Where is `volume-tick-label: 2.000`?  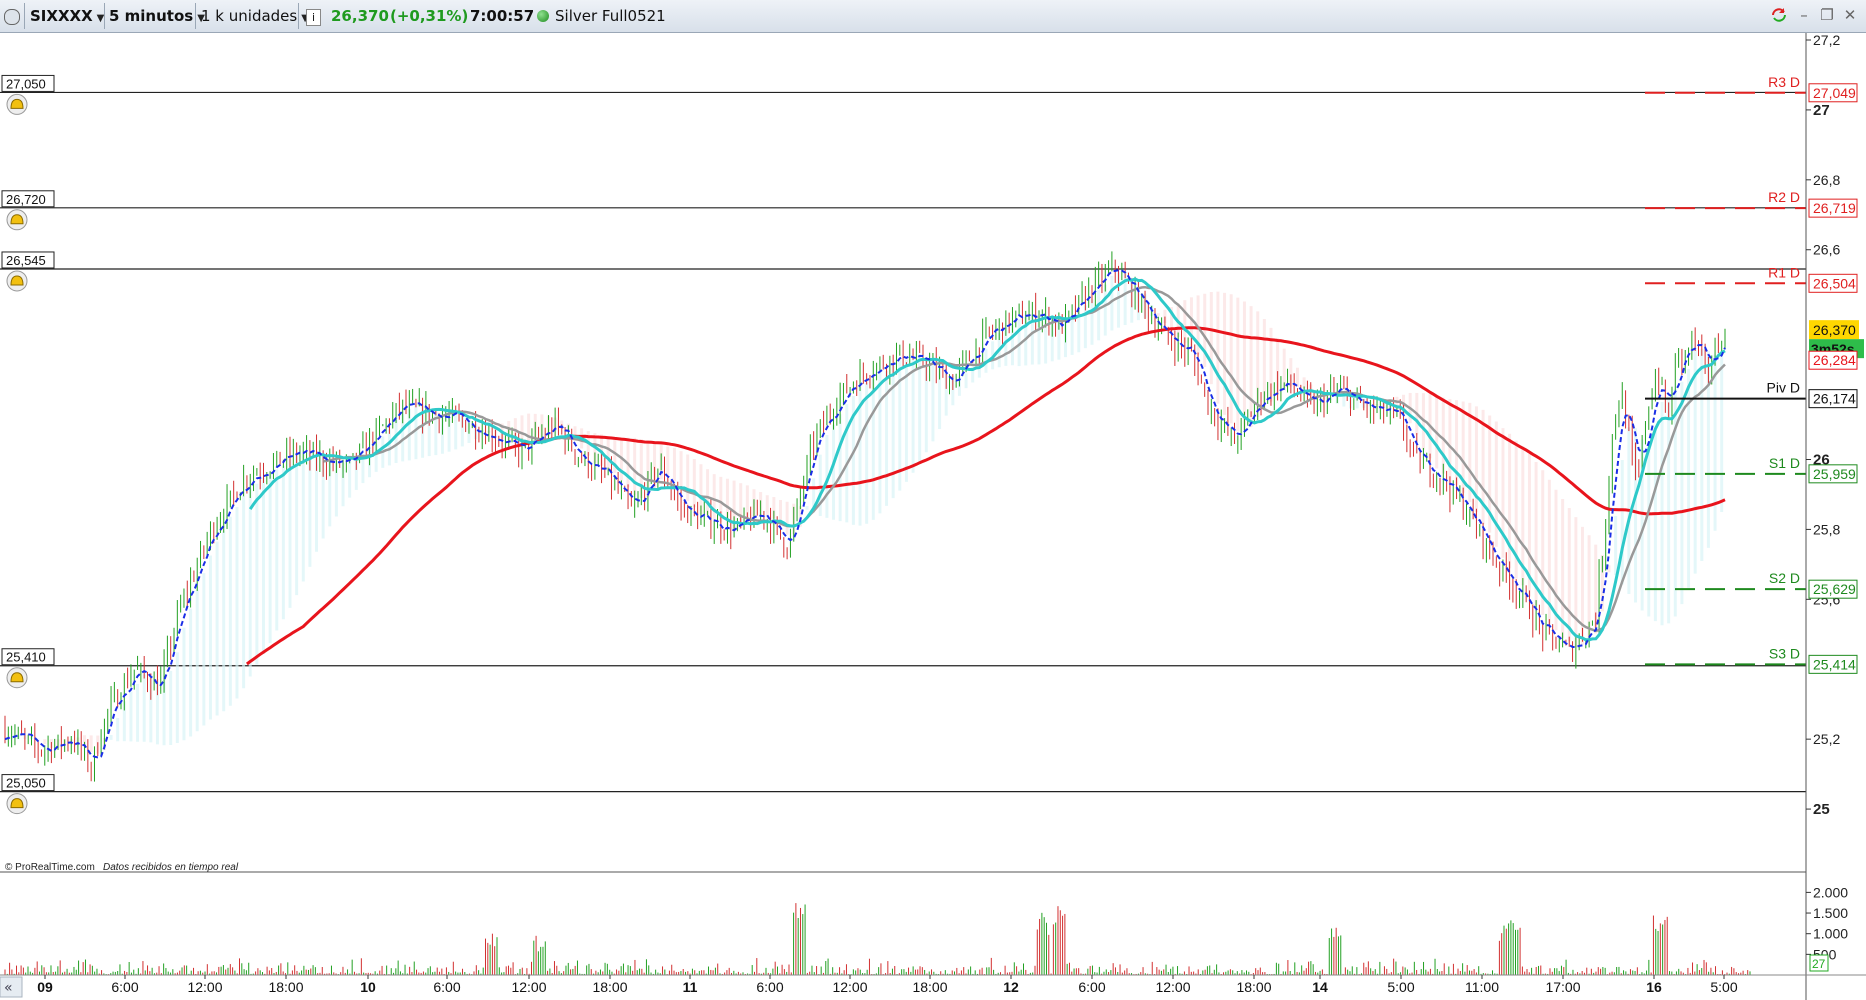
volume-tick-label: 2.000 is located at coordinates (1830, 892).